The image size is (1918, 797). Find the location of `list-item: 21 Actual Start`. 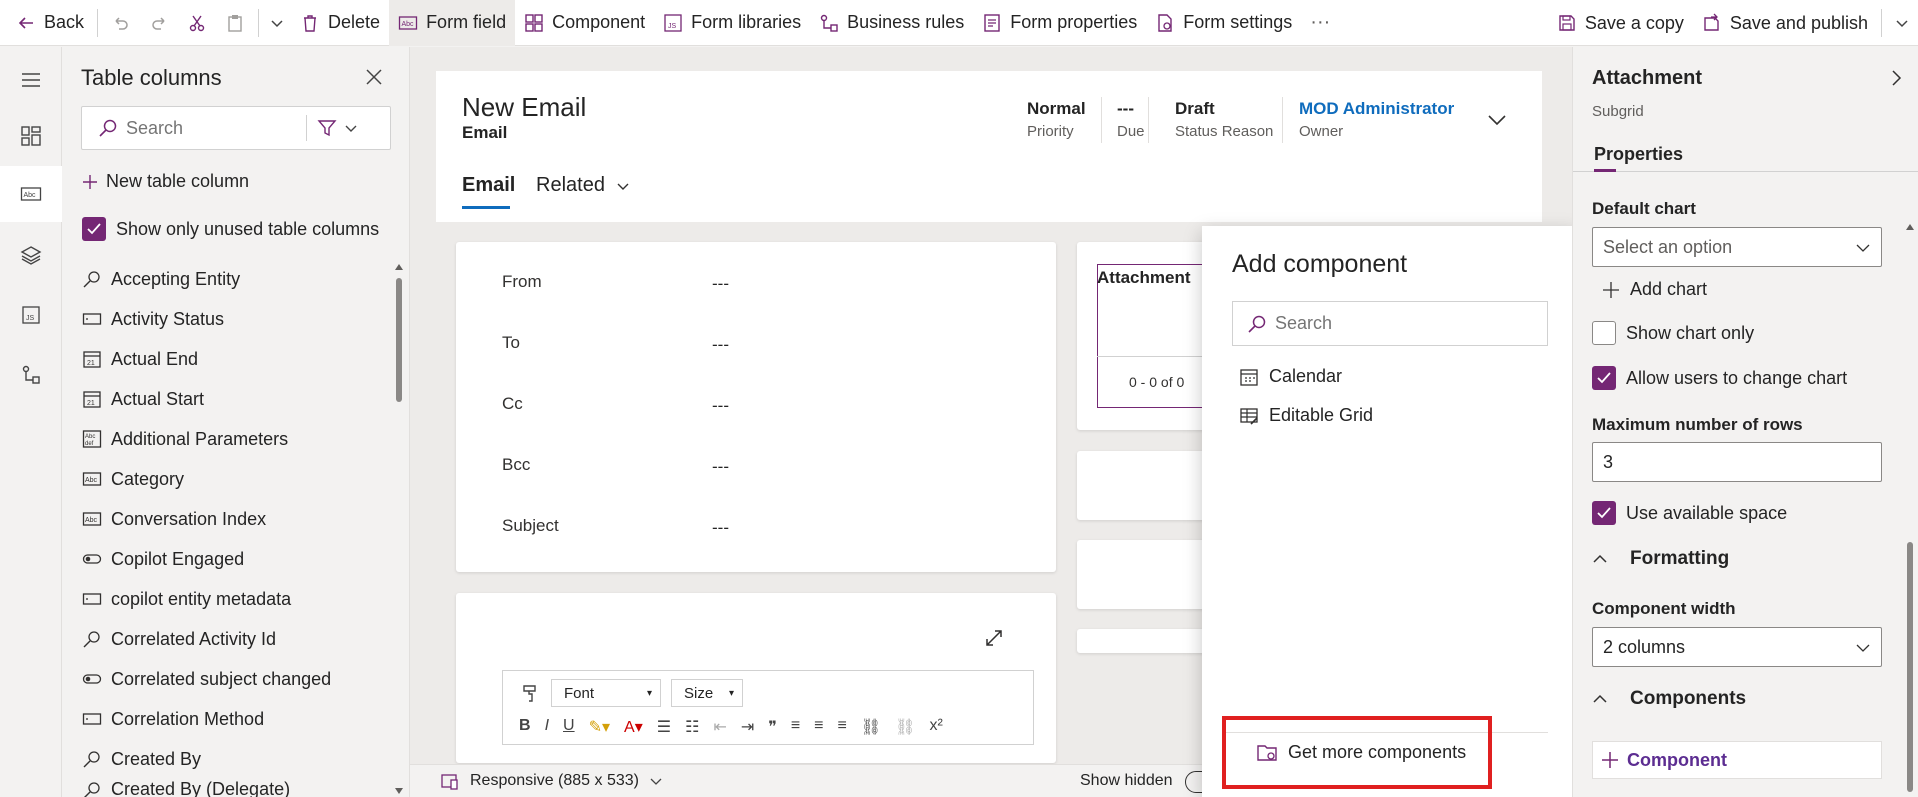

list-item: 21 Actual Start is located at coordinates (231, 399).